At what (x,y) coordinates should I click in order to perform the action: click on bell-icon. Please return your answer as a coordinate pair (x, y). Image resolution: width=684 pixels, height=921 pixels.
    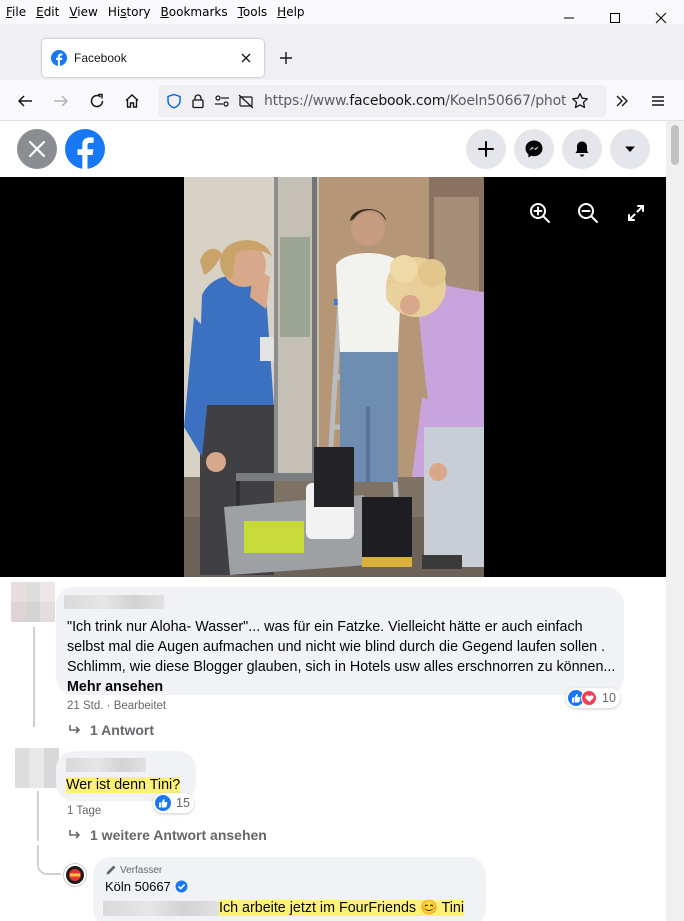
    Looking at the image, I should click on (582, 149).